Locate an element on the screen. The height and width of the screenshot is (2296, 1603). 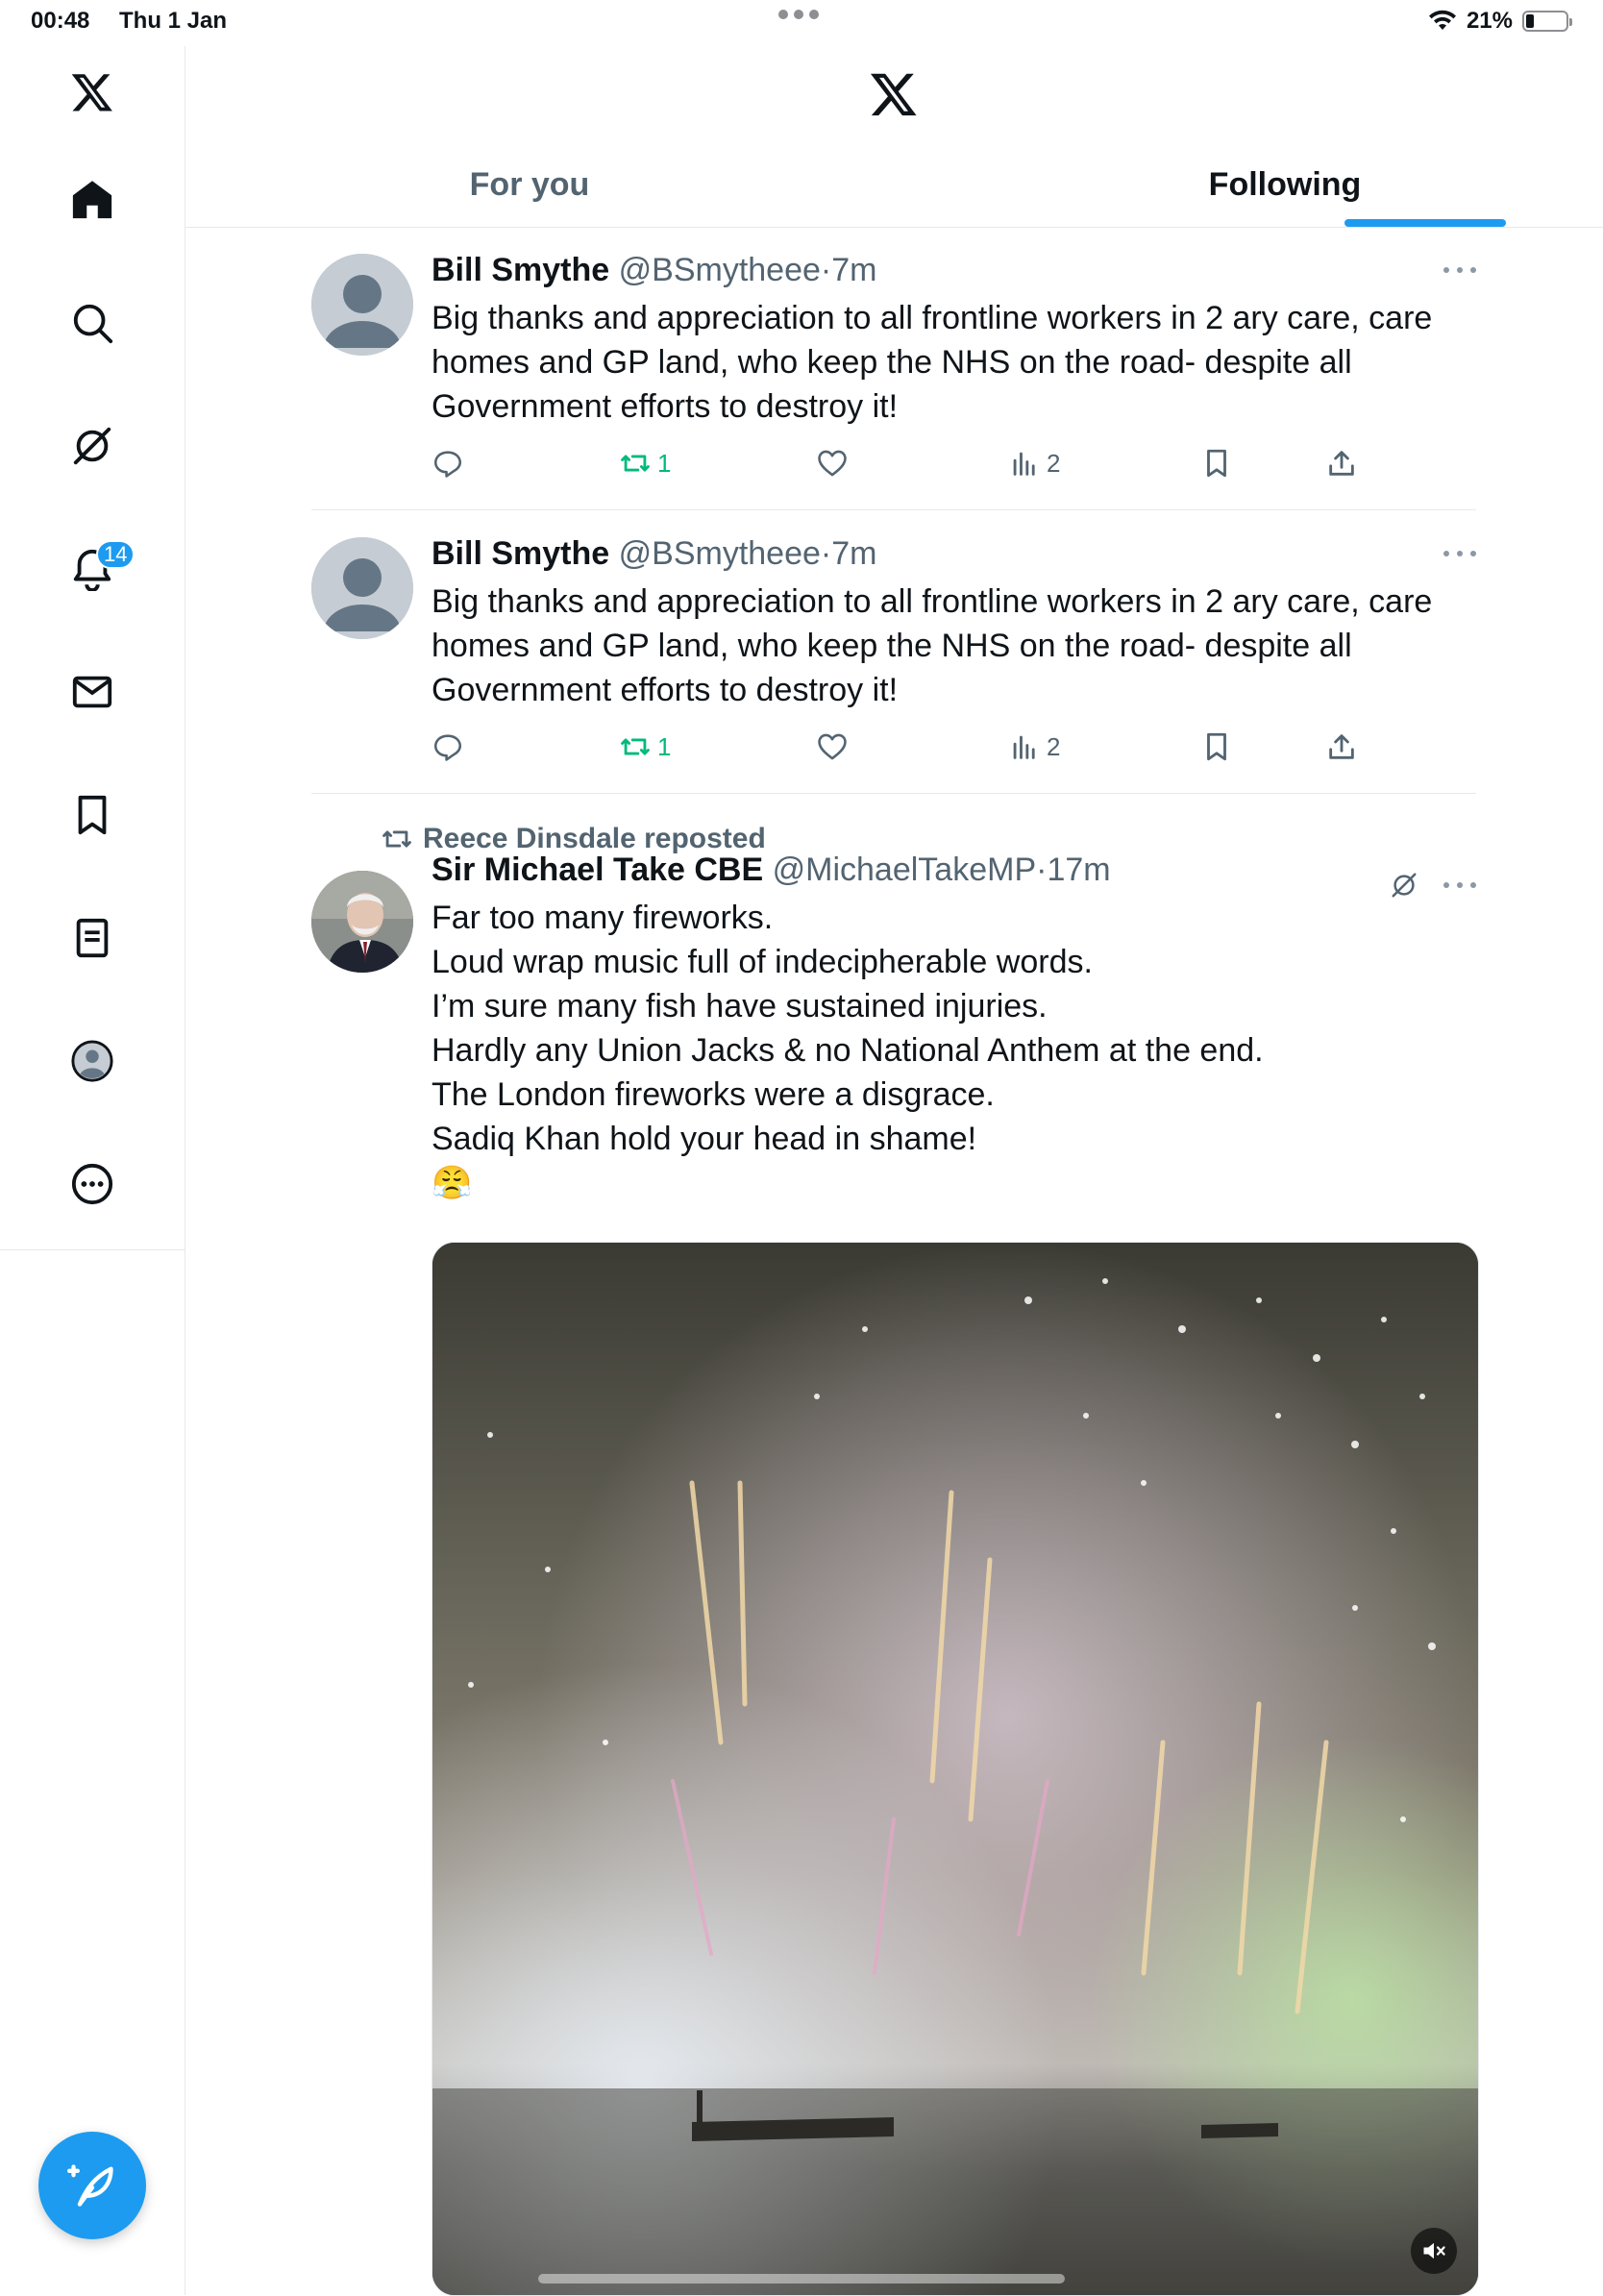
sidebar-item-messages is located at coordinates (93, 692).